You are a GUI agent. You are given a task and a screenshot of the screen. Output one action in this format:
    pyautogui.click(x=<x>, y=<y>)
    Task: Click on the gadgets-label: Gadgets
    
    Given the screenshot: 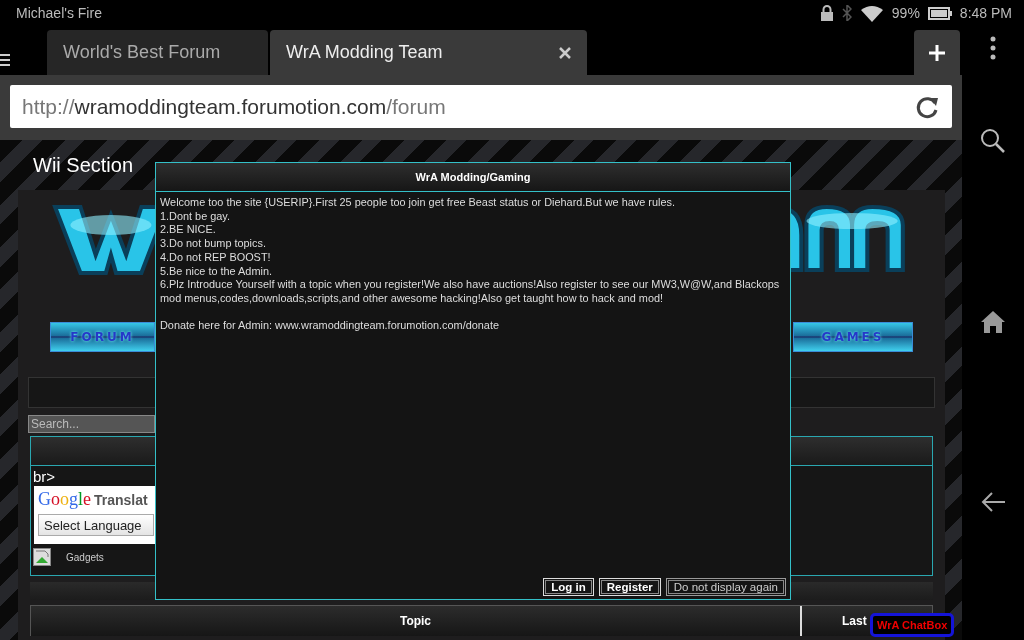 What is the action you would take?
    pyautogui.click(x=85, y=557)
    